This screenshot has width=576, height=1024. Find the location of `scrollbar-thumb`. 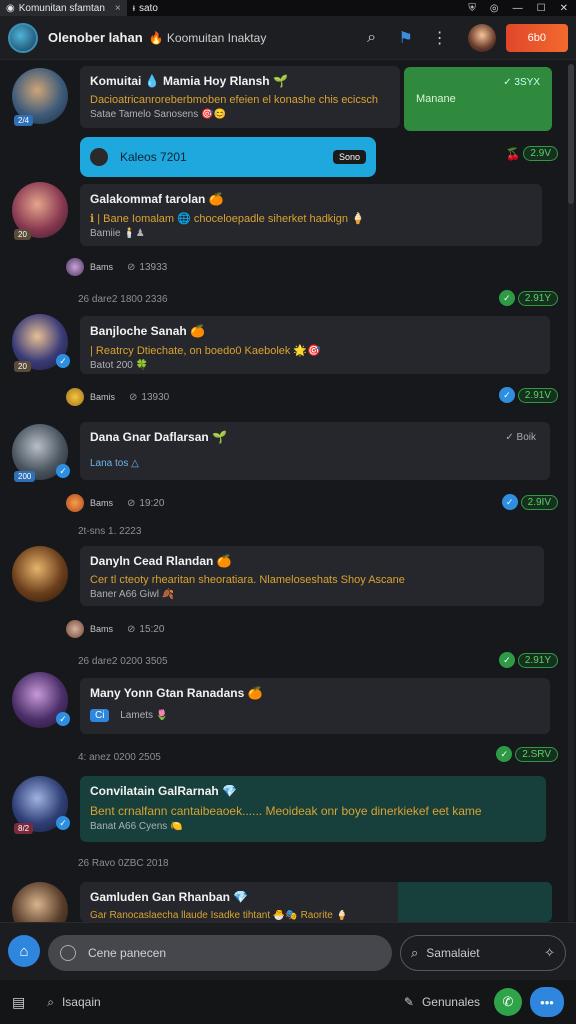

scrollbar-thumb is located at coordinates (571, 134).